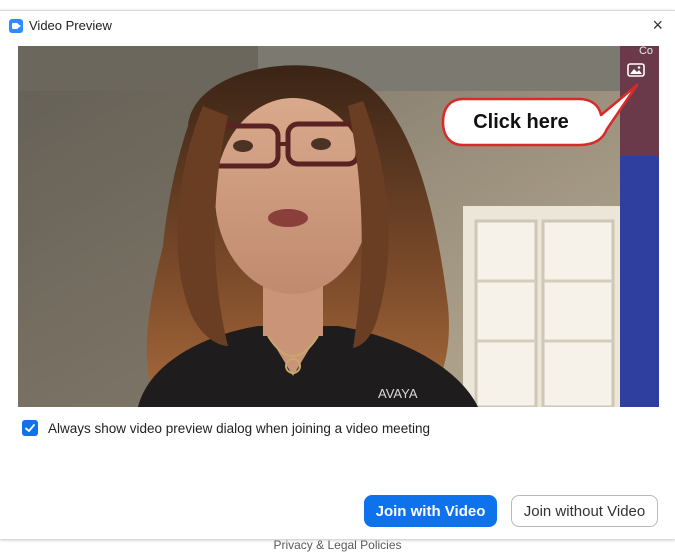 This screenshot has width=675, height=552. Describe the element at coordinates (645, 51) in the screenshot. I see `corner-label: Co` at that location.